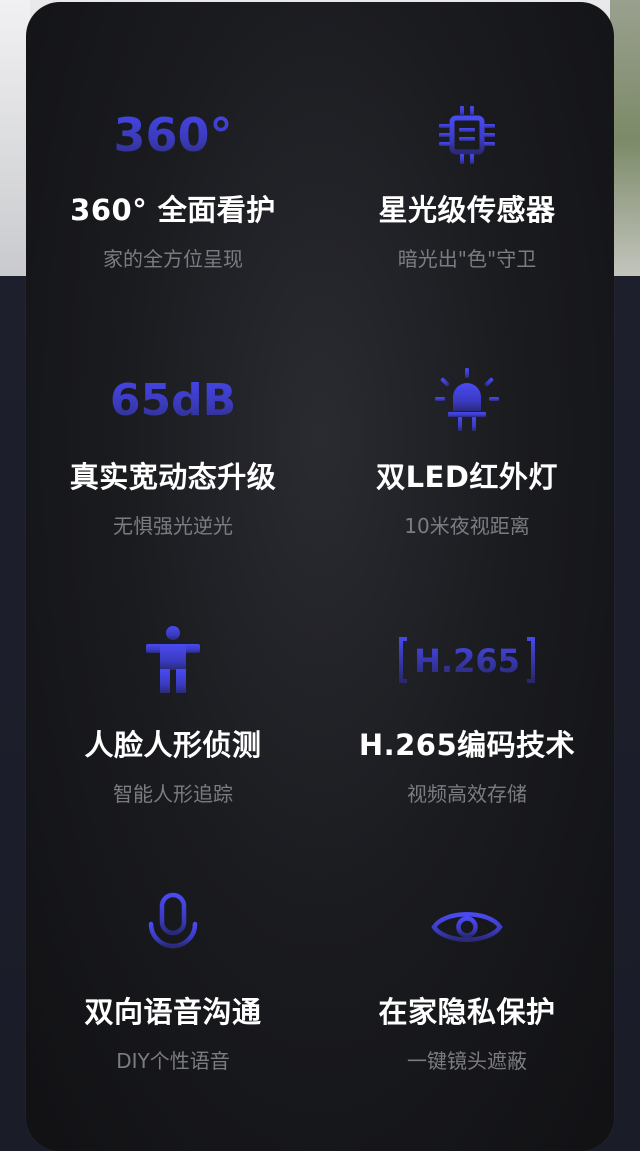 The width and height of the screenshot is (640, 1151). What do you see at coordinates (173, 1061) in the screenshot?
I see `feature-subtitle: DIY个性语音` at bounding box center [173, 1061].